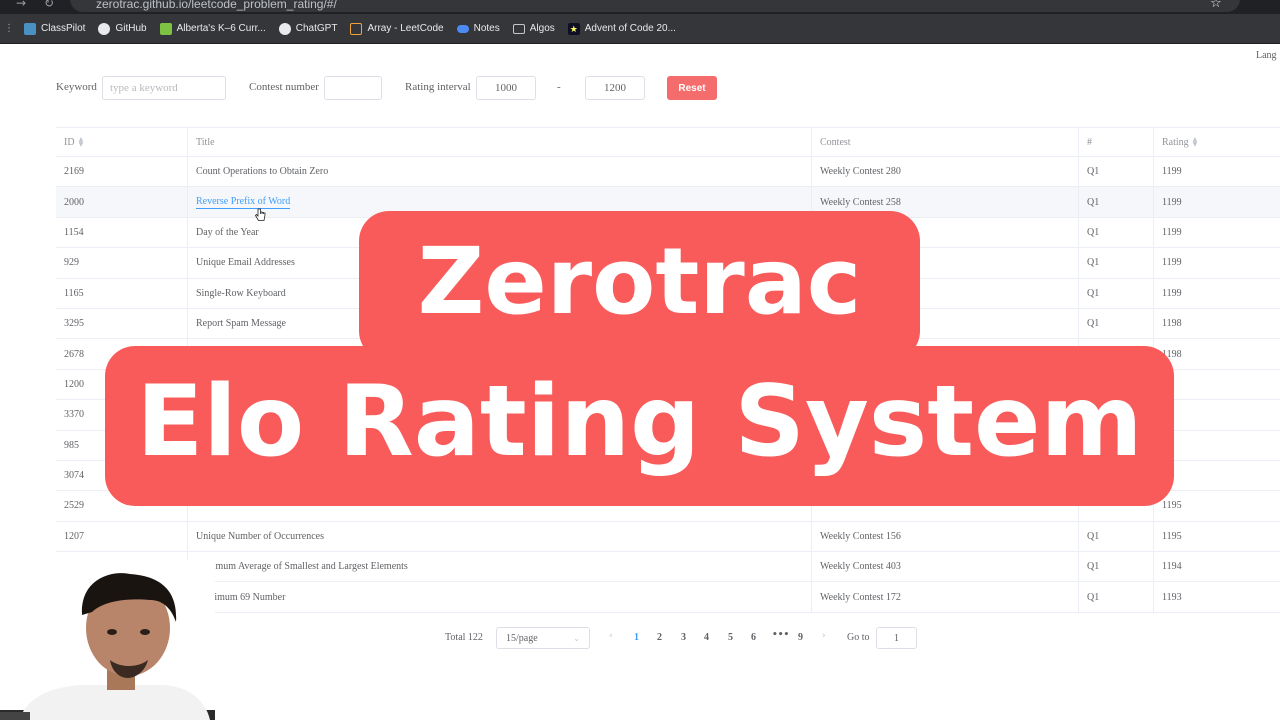 The image size is (1280, 720). What do you see at coordinates (356, 28) in the screenshot?
I see `leetcode-icon` at bounding box center [356, 28].